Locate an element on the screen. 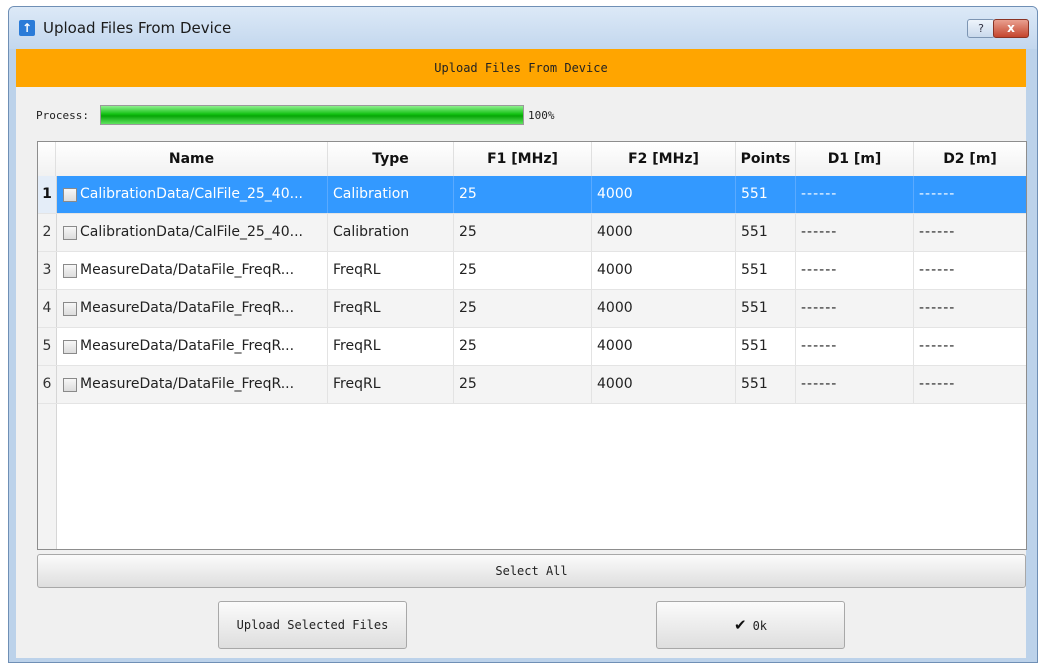 This screenshot has height=663, width=1038. select-all-button: Select All is located at coordinates (531, 571).